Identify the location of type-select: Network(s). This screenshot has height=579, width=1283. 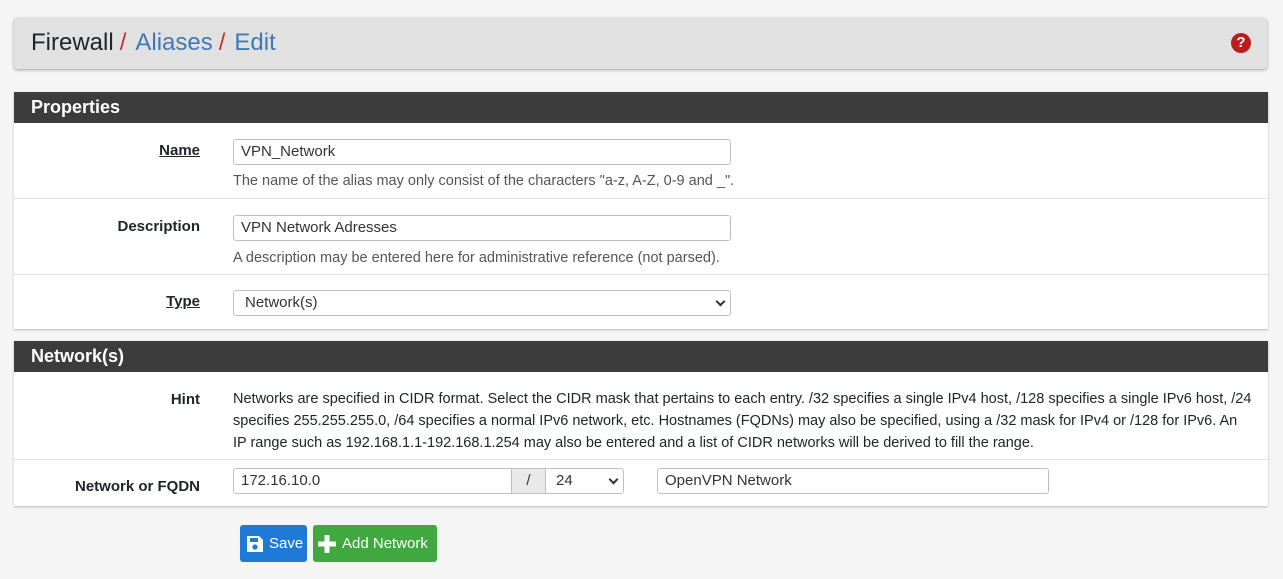
(482, 303).